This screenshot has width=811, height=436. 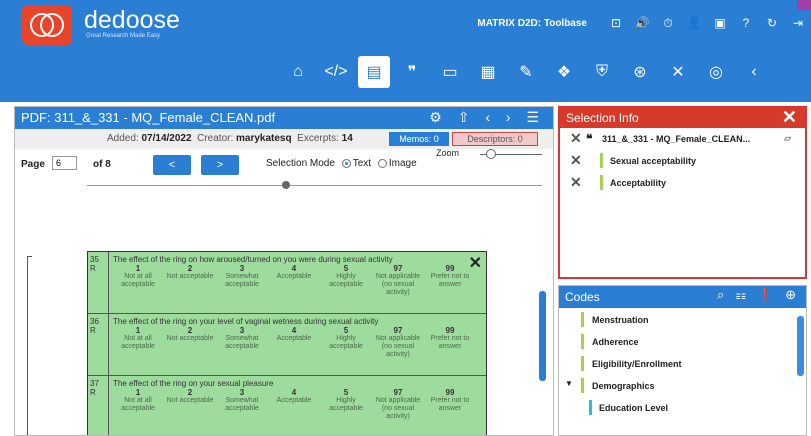 What do you see at coordinates (694, 23) in the screenshot?
I see `user-icon: 👤` at bounding box center [694, 23].